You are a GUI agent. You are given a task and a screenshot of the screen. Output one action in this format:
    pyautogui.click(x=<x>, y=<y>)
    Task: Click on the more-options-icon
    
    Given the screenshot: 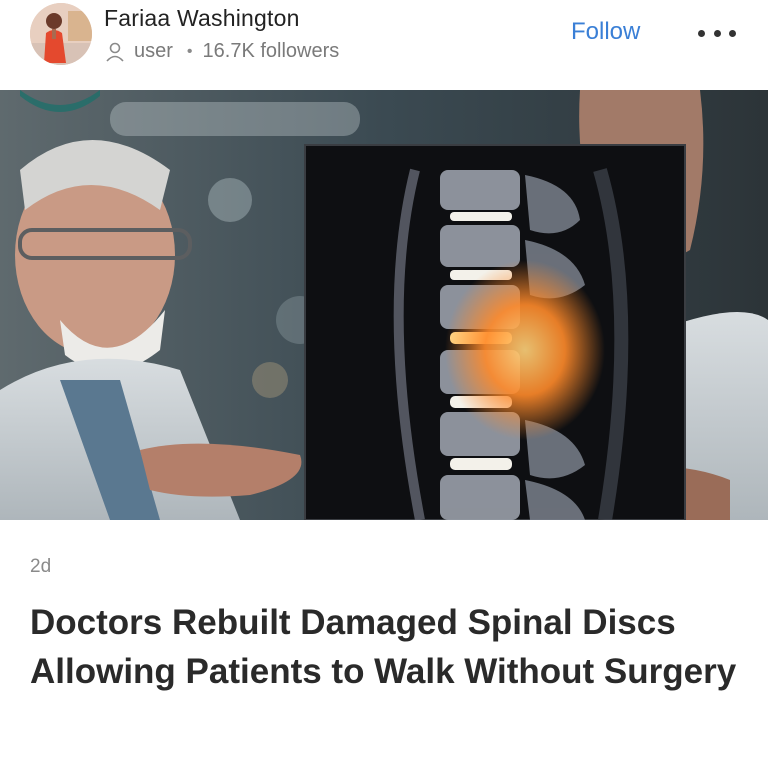 What is the action you would take?
    pyautogui.click(x=717, y=33)
    